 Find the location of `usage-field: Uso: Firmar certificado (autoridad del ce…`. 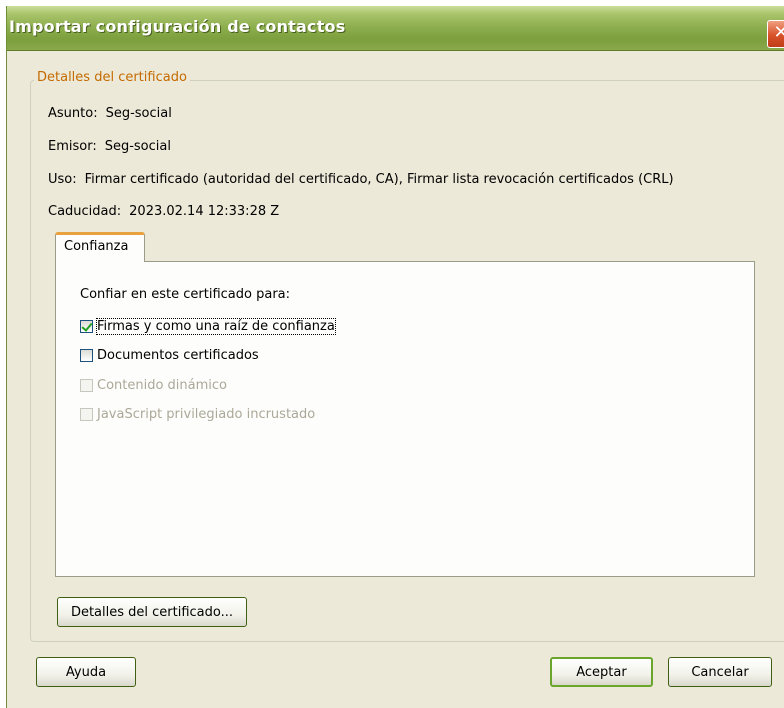

usage-field: Uso: Firmar certificado (autoridad del ce… is located at coordinates (361, 179).